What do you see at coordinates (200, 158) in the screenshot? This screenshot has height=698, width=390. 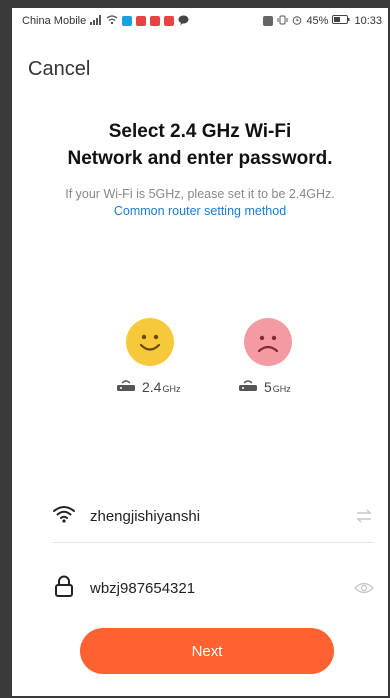 I see `title-line-2: Network and enter password.` at bounding box center [200, 158].